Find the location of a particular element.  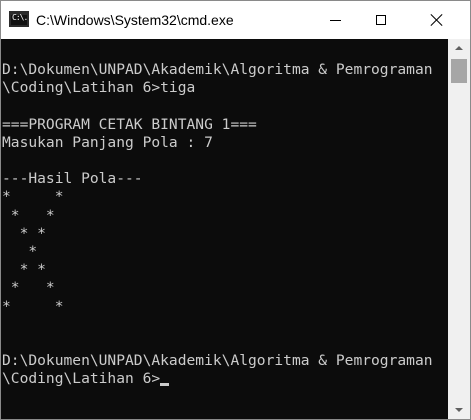

cmd-app-icon-label: C:\. is located at coordinates (20, 17).